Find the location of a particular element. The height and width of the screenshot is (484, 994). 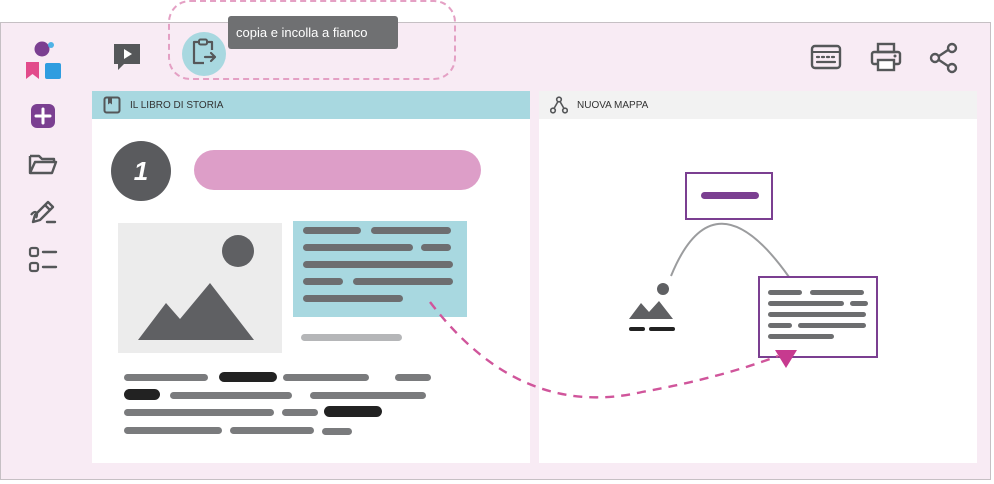

map-node-text is located at coordinates (818, 317).